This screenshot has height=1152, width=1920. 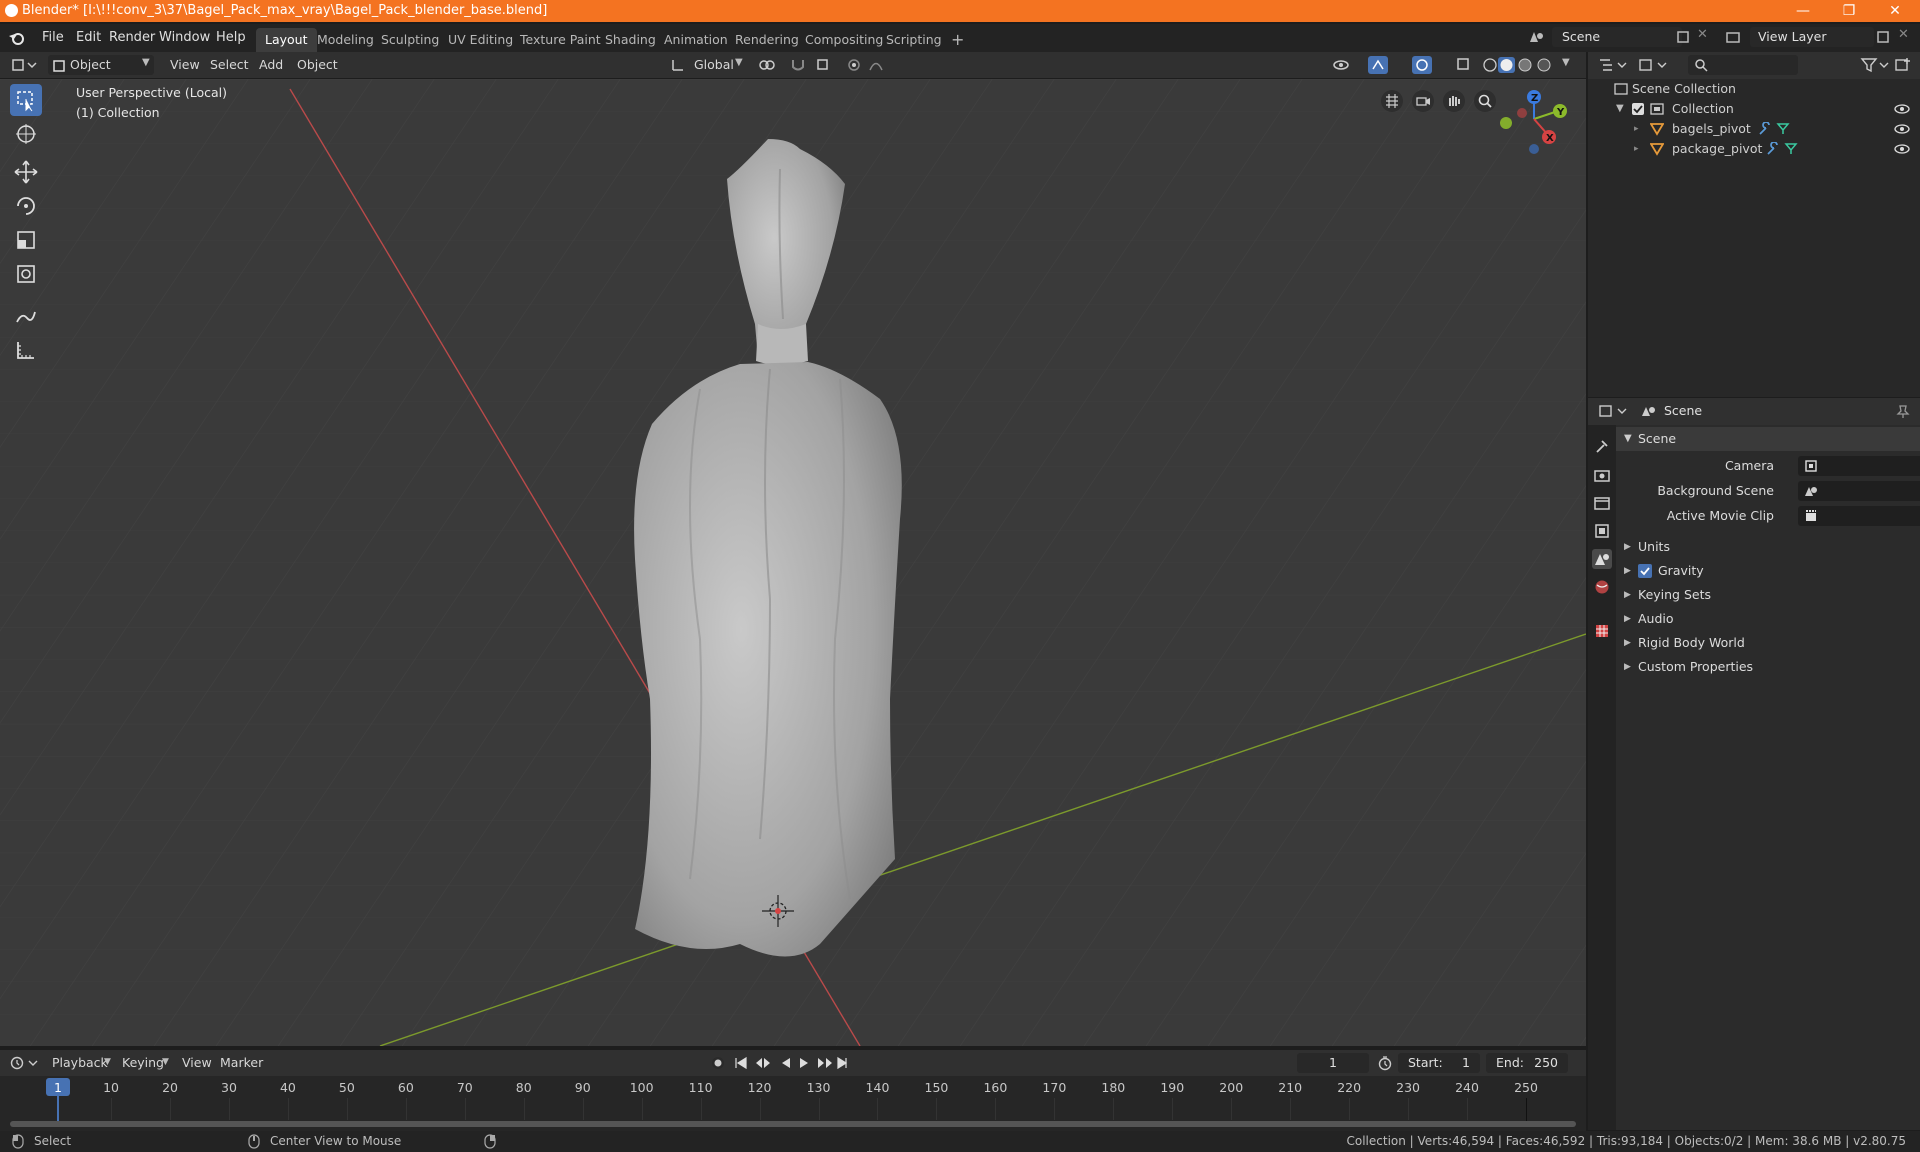 I want to click on overlays-toggle-icon, so click(x=1429, y=65).